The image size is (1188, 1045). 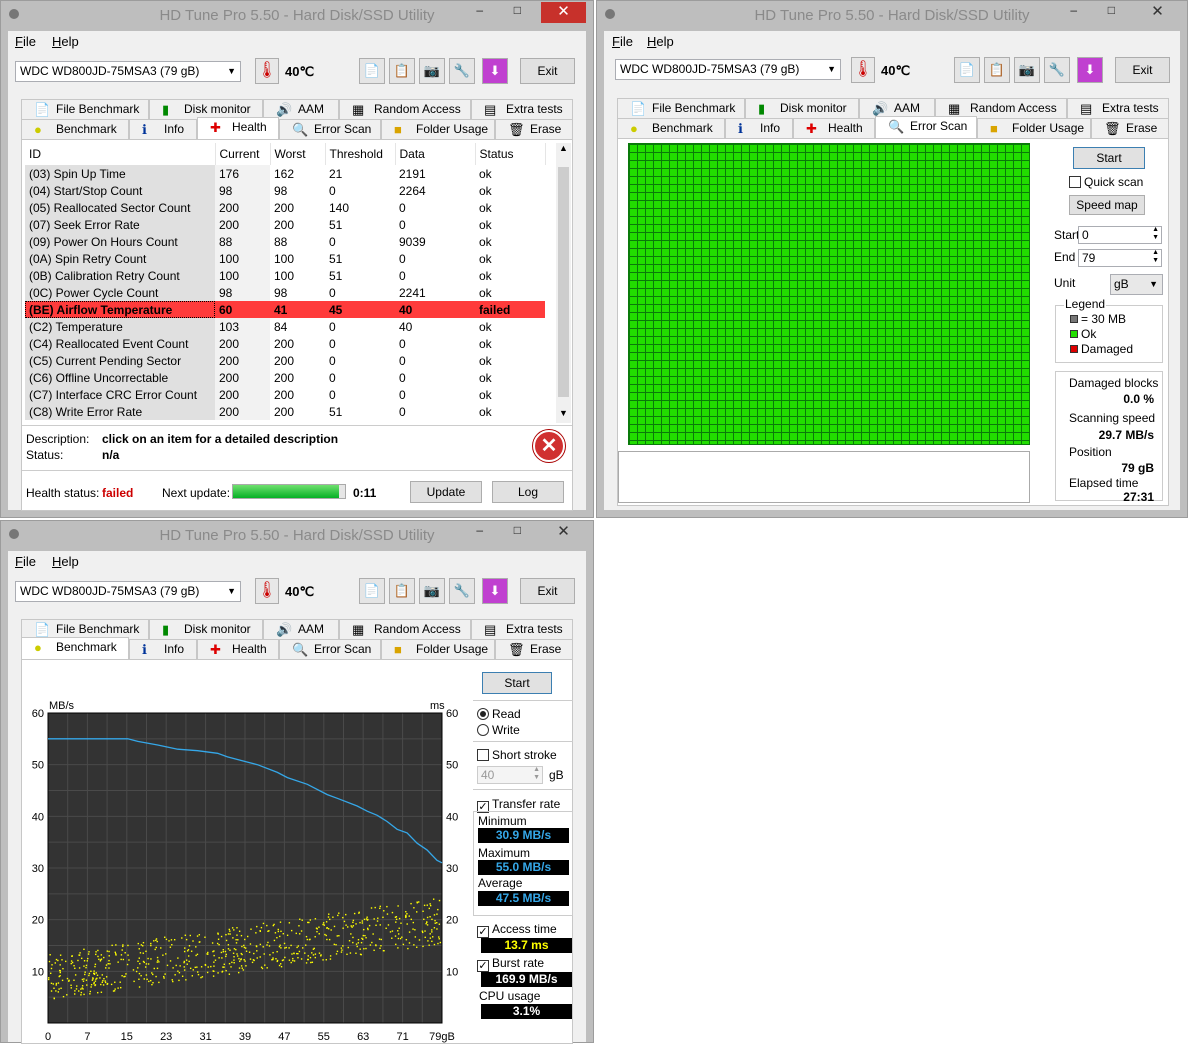 I want to click on table-row: (C5) Current Pending Sector 200 200 0 0 ok, so click(x=285, y=360).